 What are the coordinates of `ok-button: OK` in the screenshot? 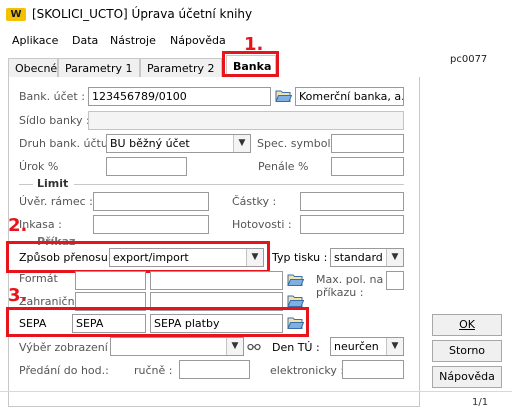 It's located at (467, 325).